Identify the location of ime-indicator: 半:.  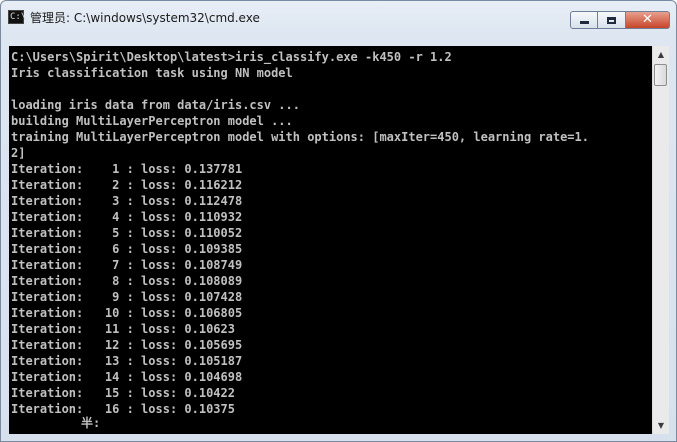
(91, 423).